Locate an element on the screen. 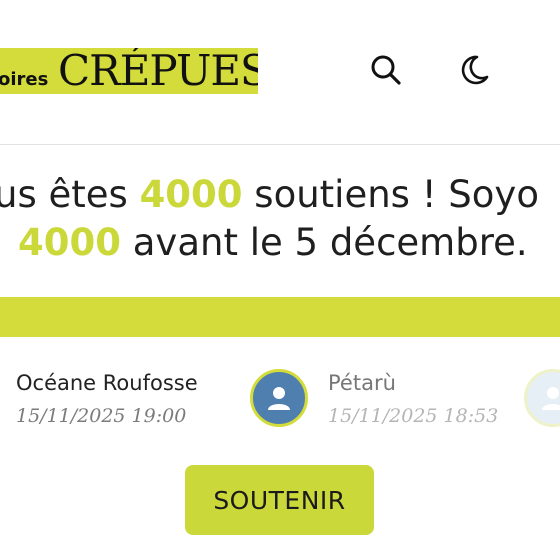 This screenshot has height=560, width=560. headline-text: us êtes is located at coordinates (70, 194).